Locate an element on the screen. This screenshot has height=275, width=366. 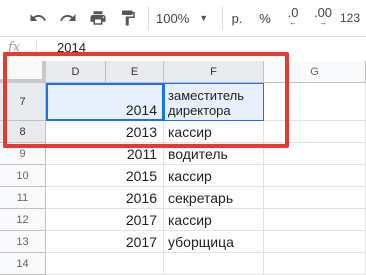
column-header-e: E is located at coordinates (135, 72).